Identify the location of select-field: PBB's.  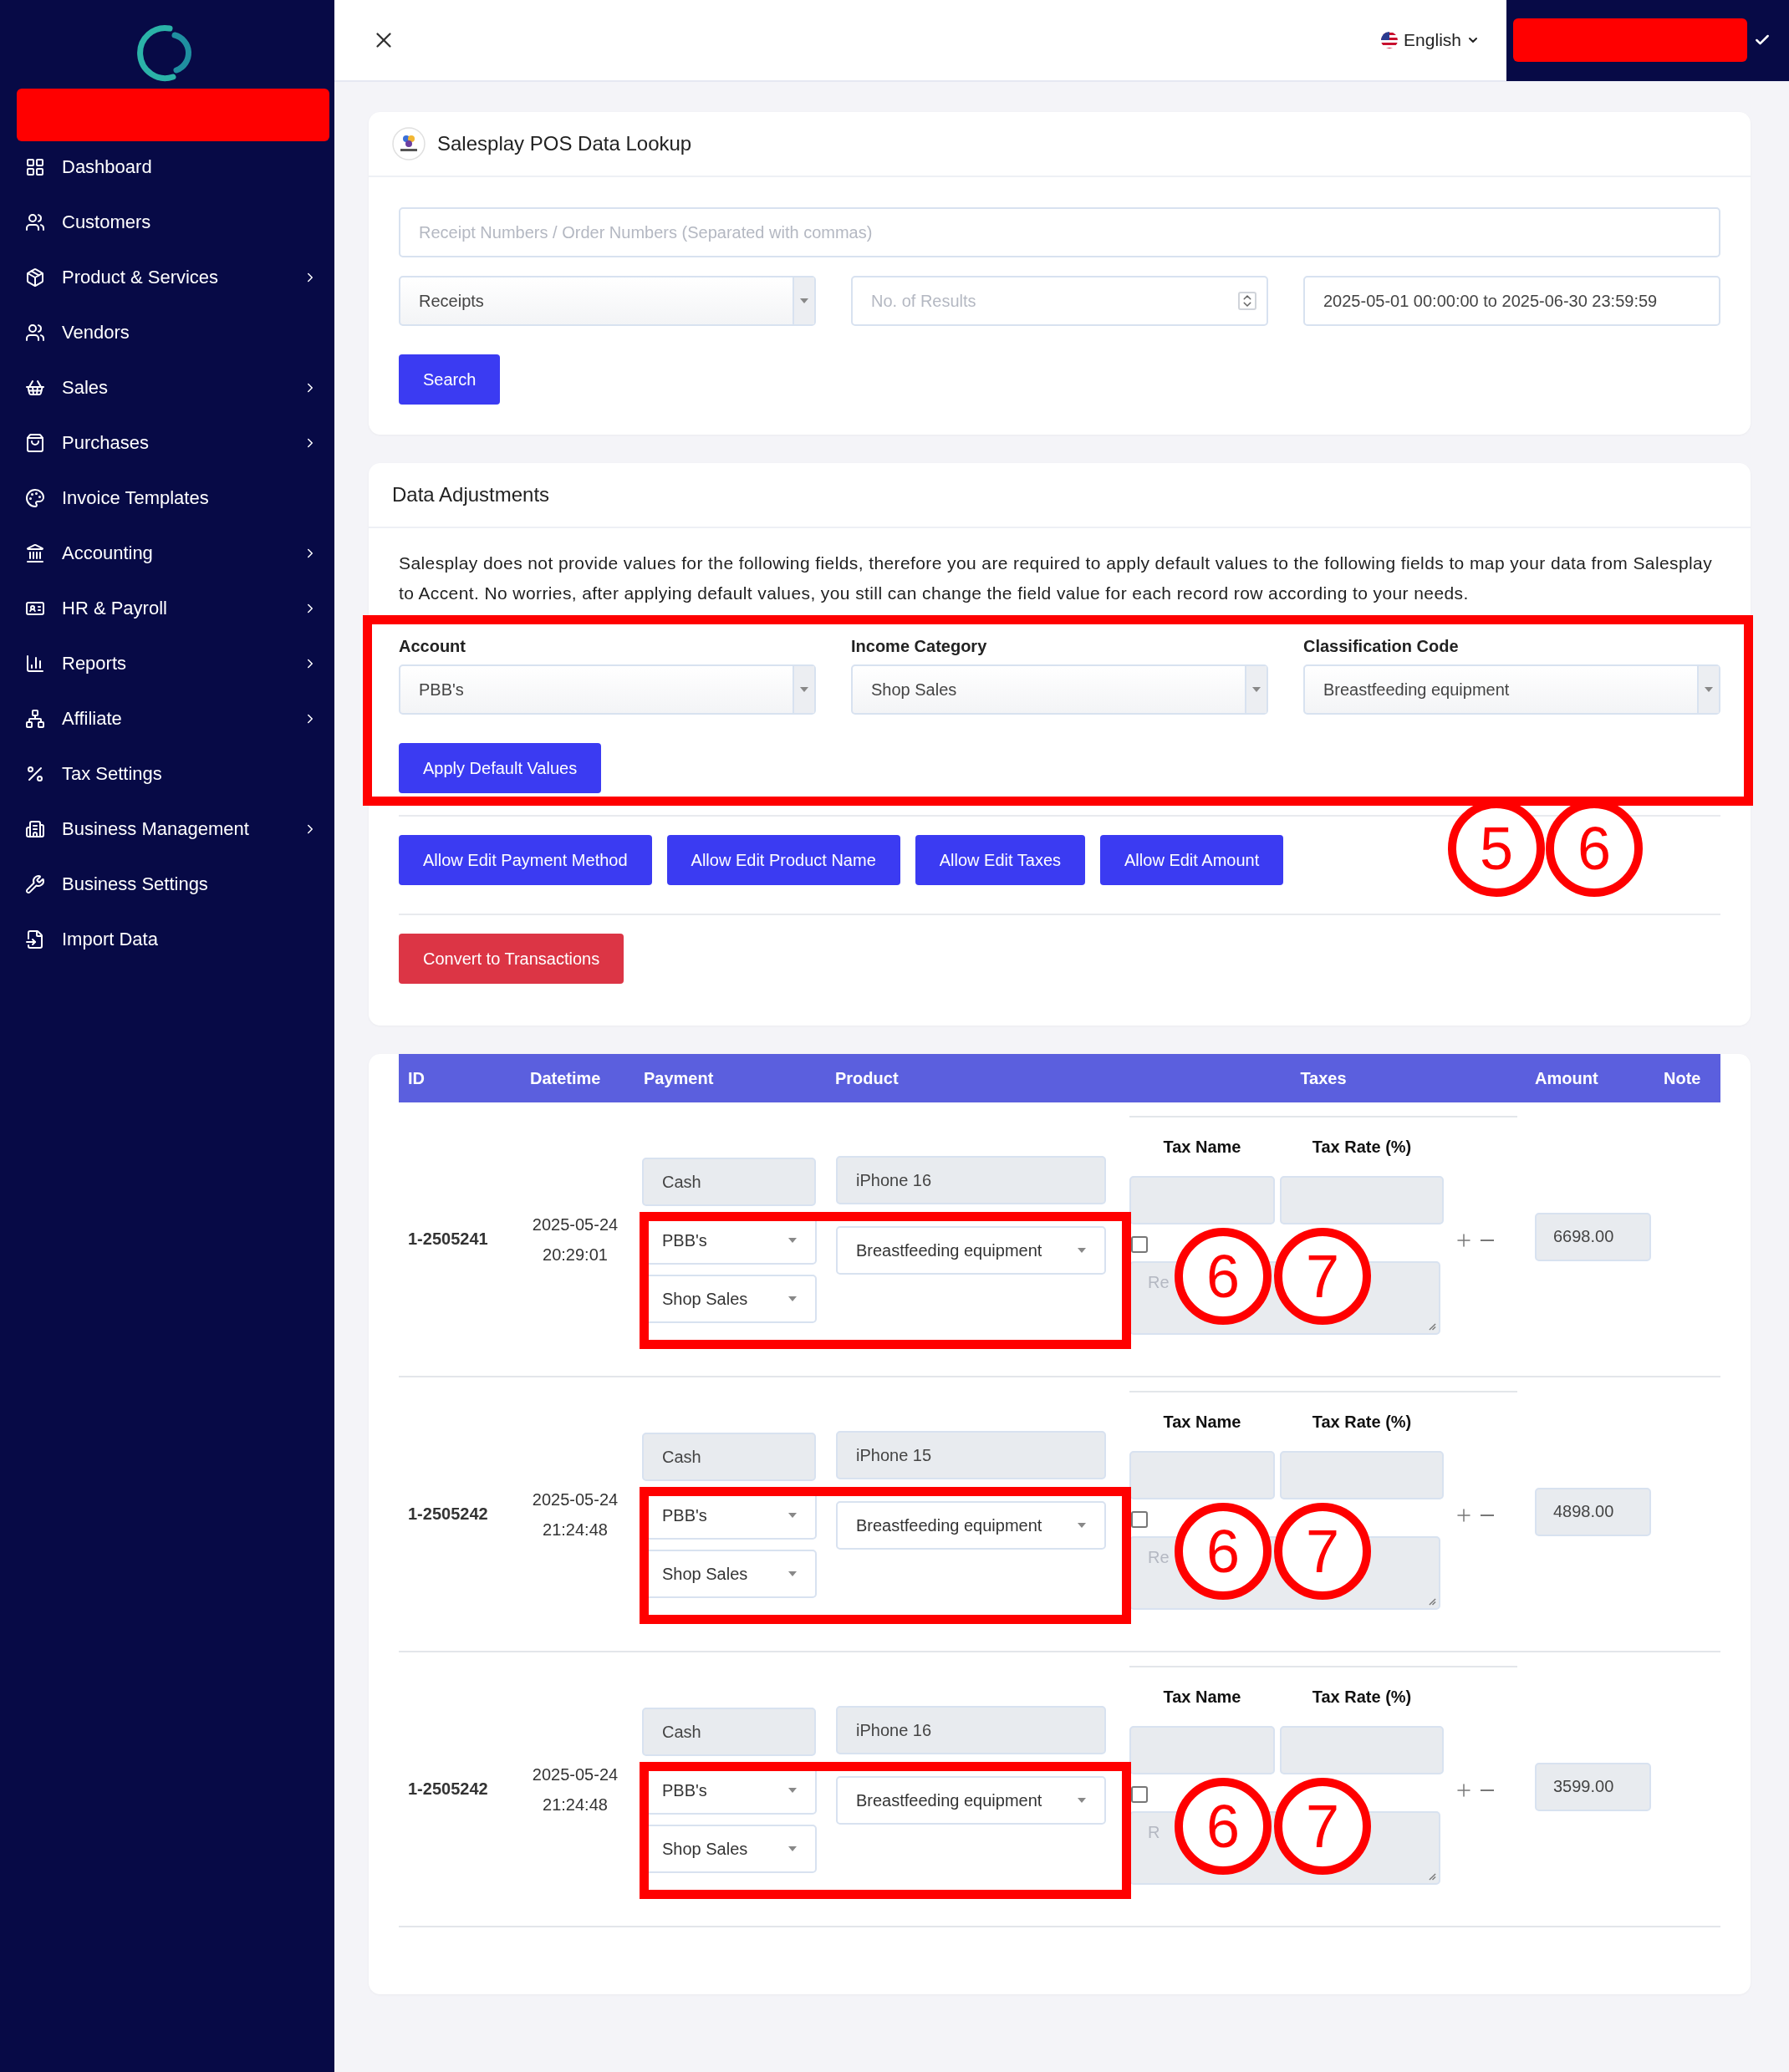
(607, 689).